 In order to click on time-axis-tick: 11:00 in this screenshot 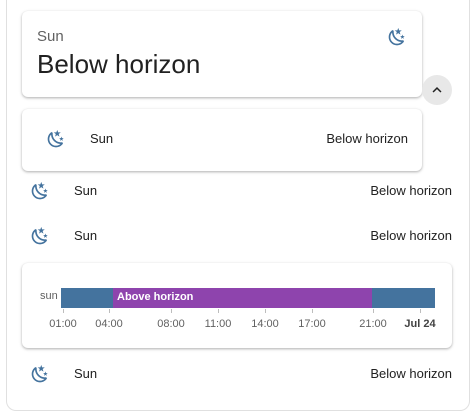, I will do `click(218, 324)`.